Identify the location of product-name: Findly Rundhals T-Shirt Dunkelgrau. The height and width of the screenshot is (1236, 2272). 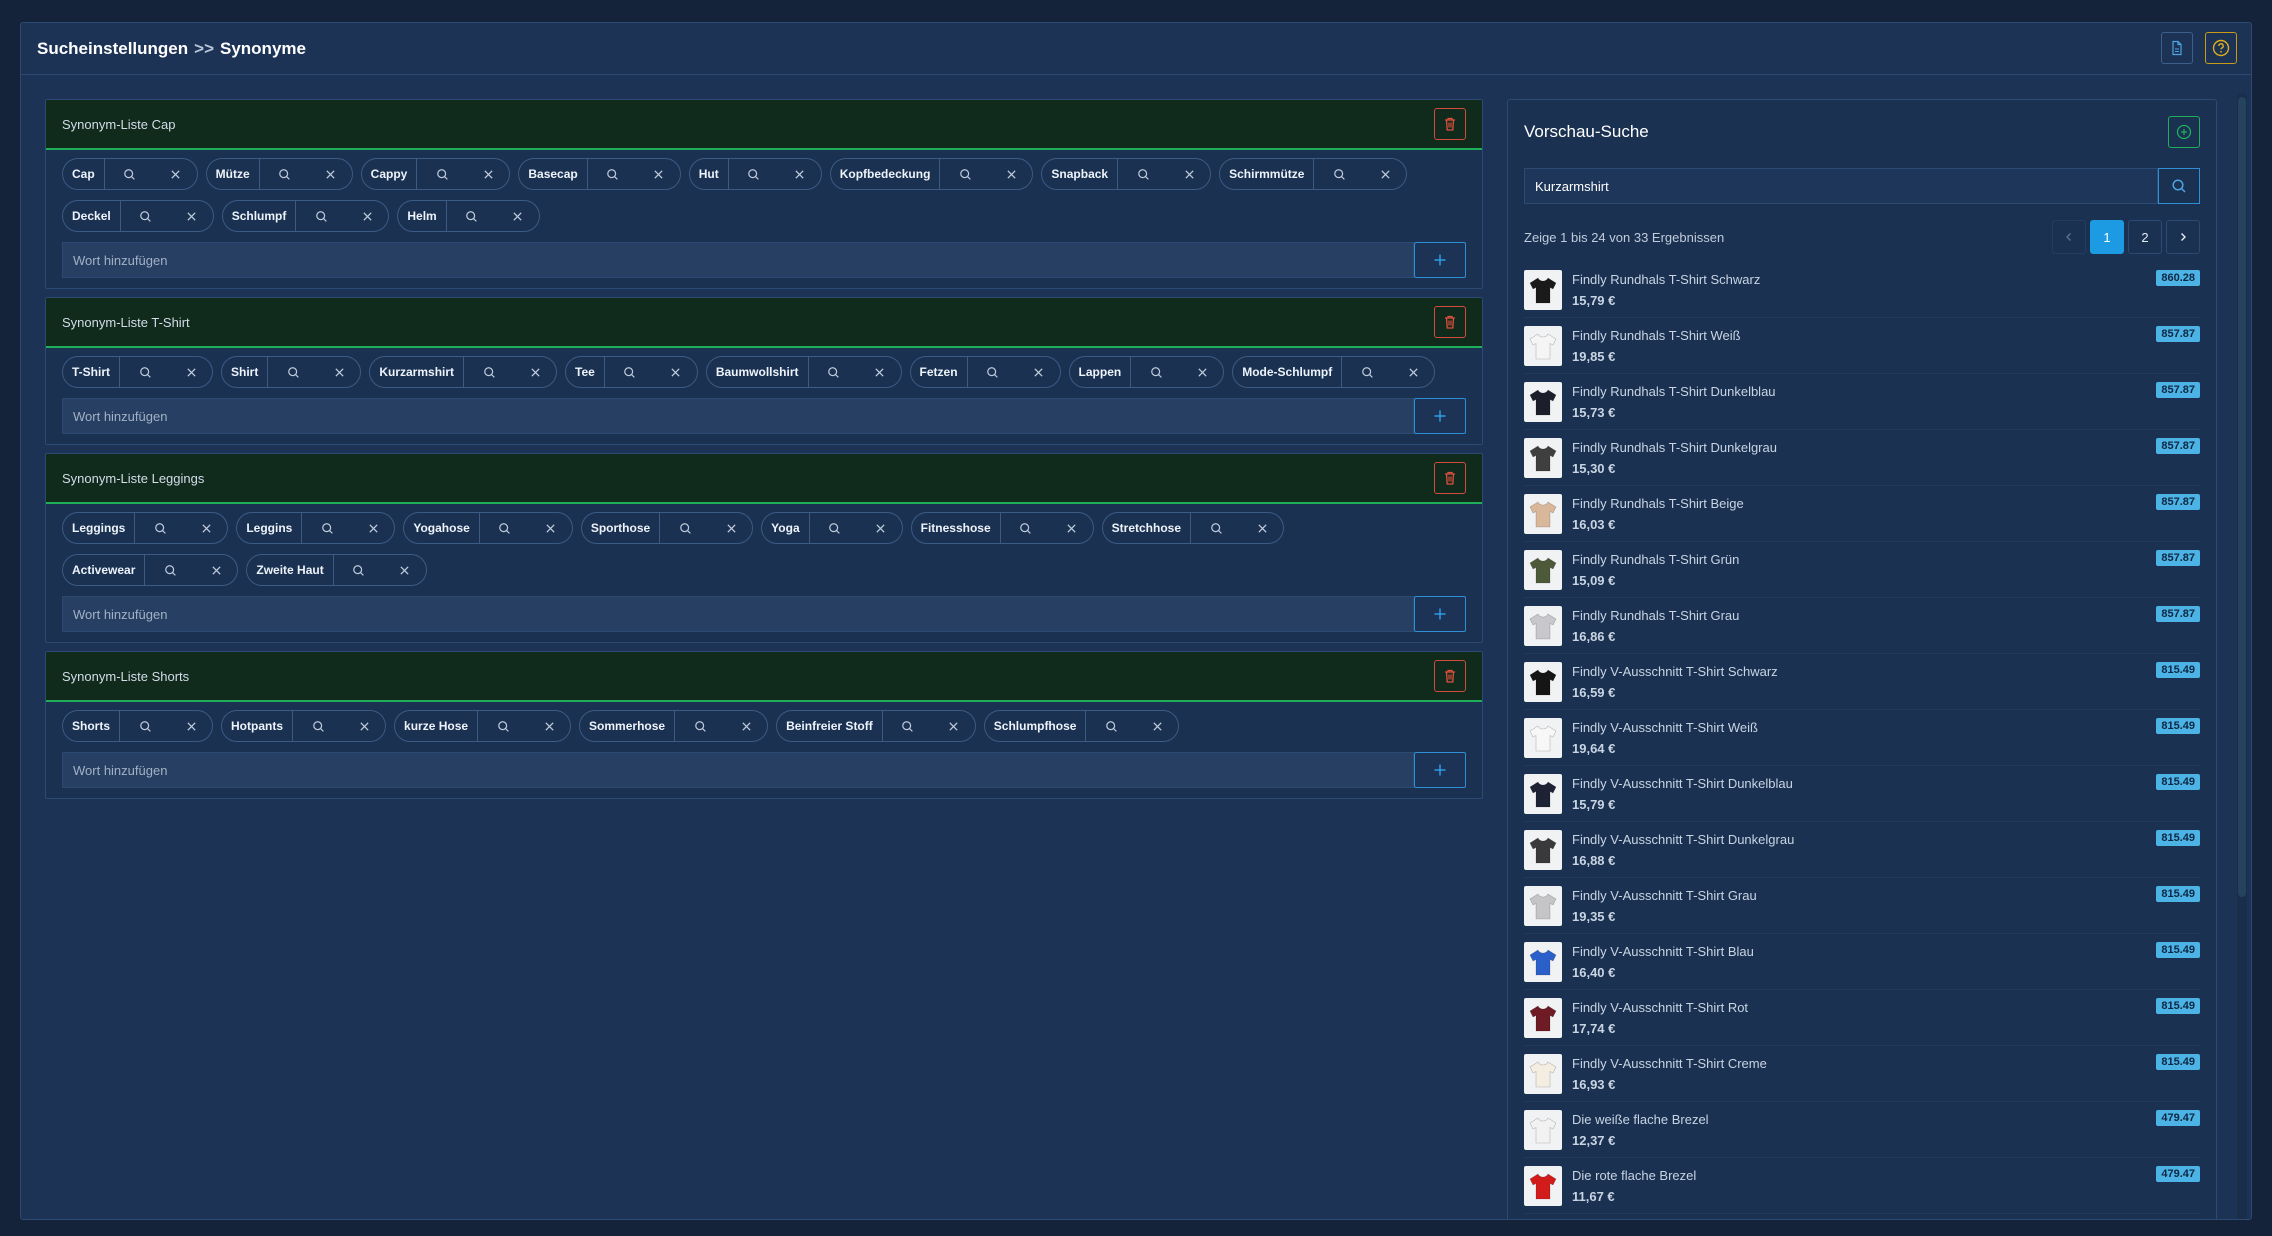
(1674, 447).